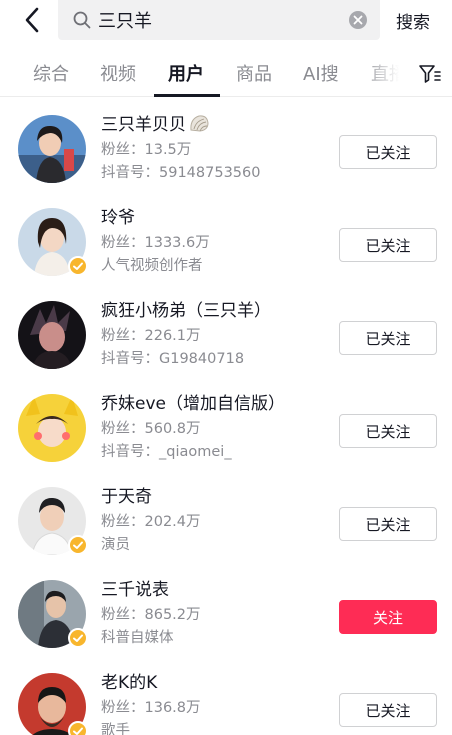  I want to click on filter-icon, so click(430, 74).